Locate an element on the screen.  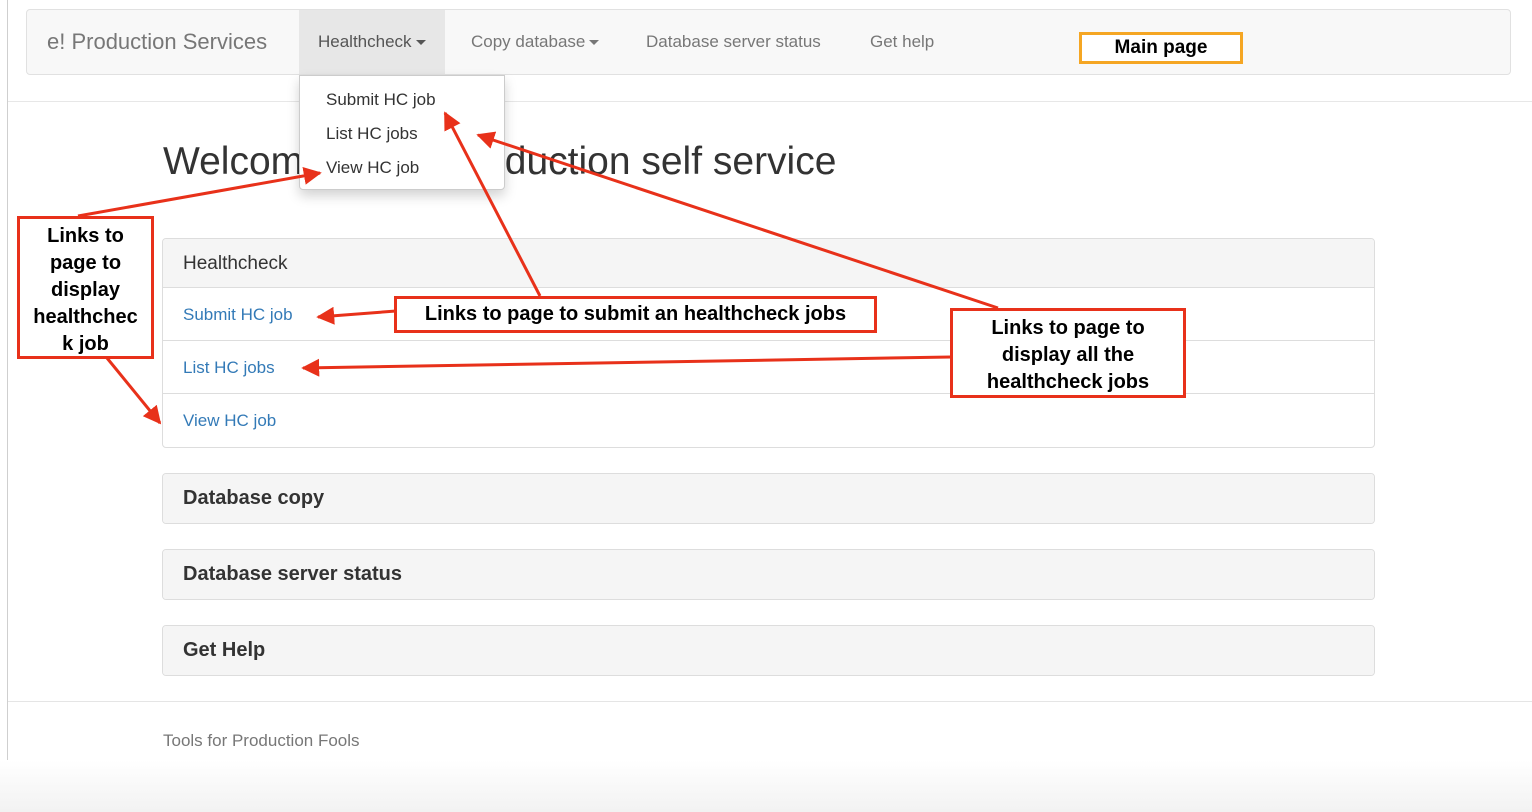
annotation-line: display all the is located at coordinates (1068, 355).